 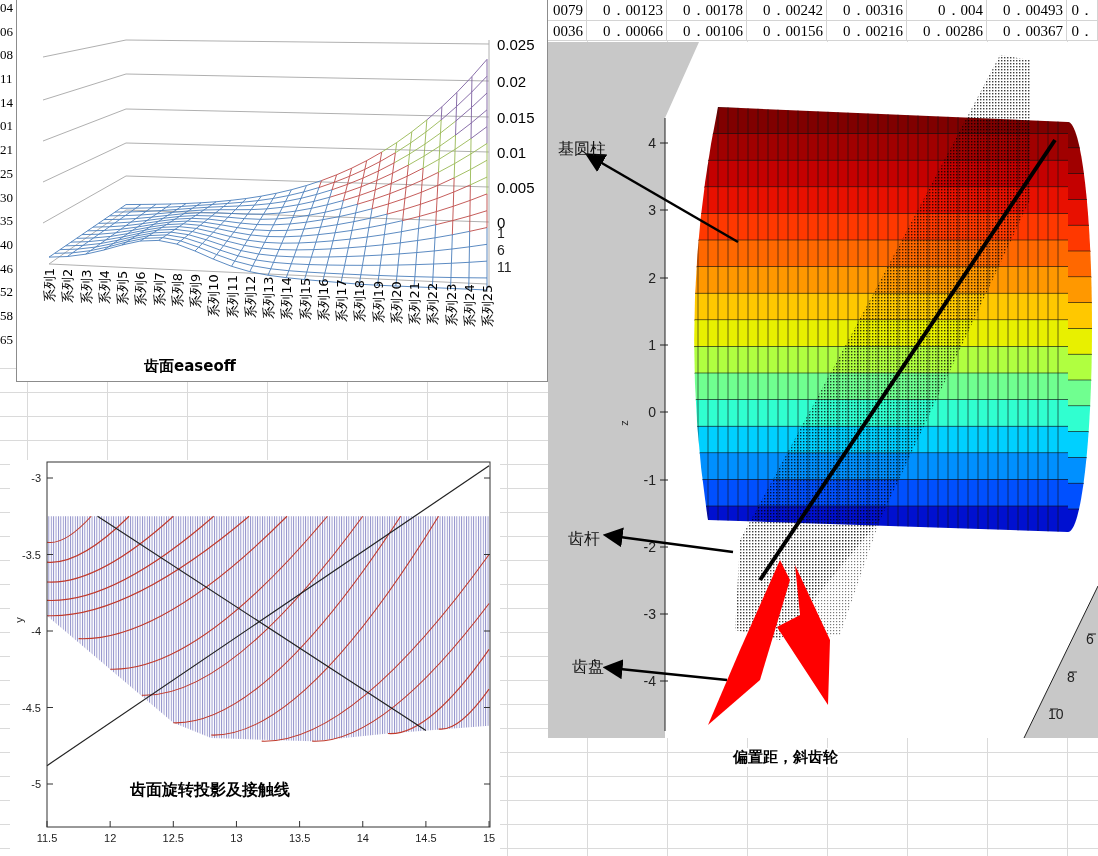 What do you see at coordinates (649, 547) in the screenshot?
I see `axis-tick-label: -2` at bounding box center [649, 547].